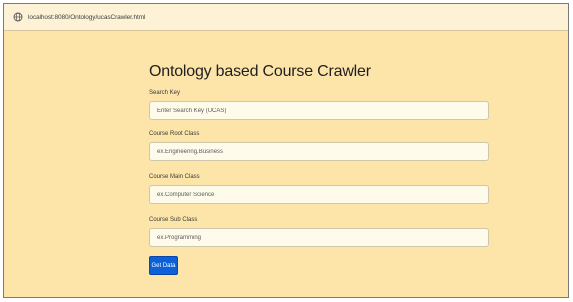 The image size is (573, 302). What do you see at coordinates (87, 17) in the screenshot?
I see `url-text: localhost:8080/Ontology/ucasCrawler.html` at bounding box center [87, 17].